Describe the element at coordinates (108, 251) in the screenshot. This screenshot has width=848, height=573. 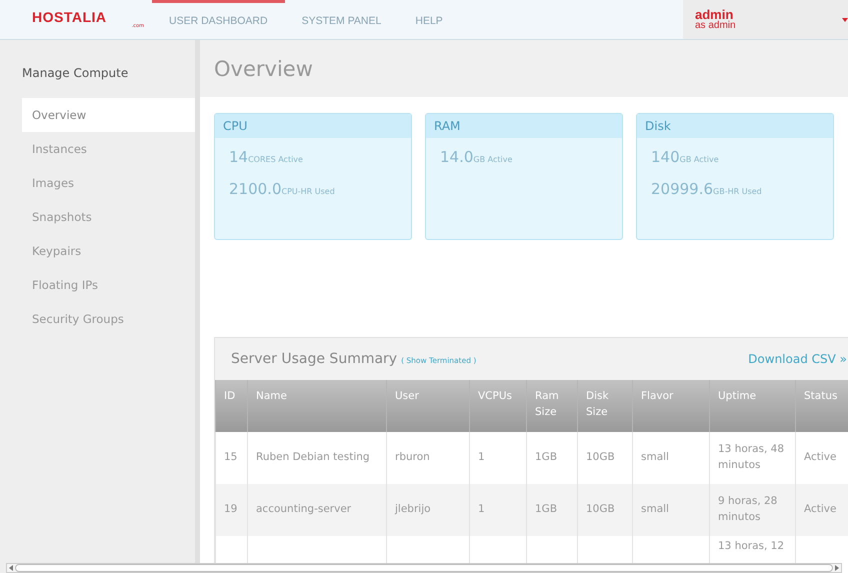
I see `sidebar-item: Keypairs` at that location.